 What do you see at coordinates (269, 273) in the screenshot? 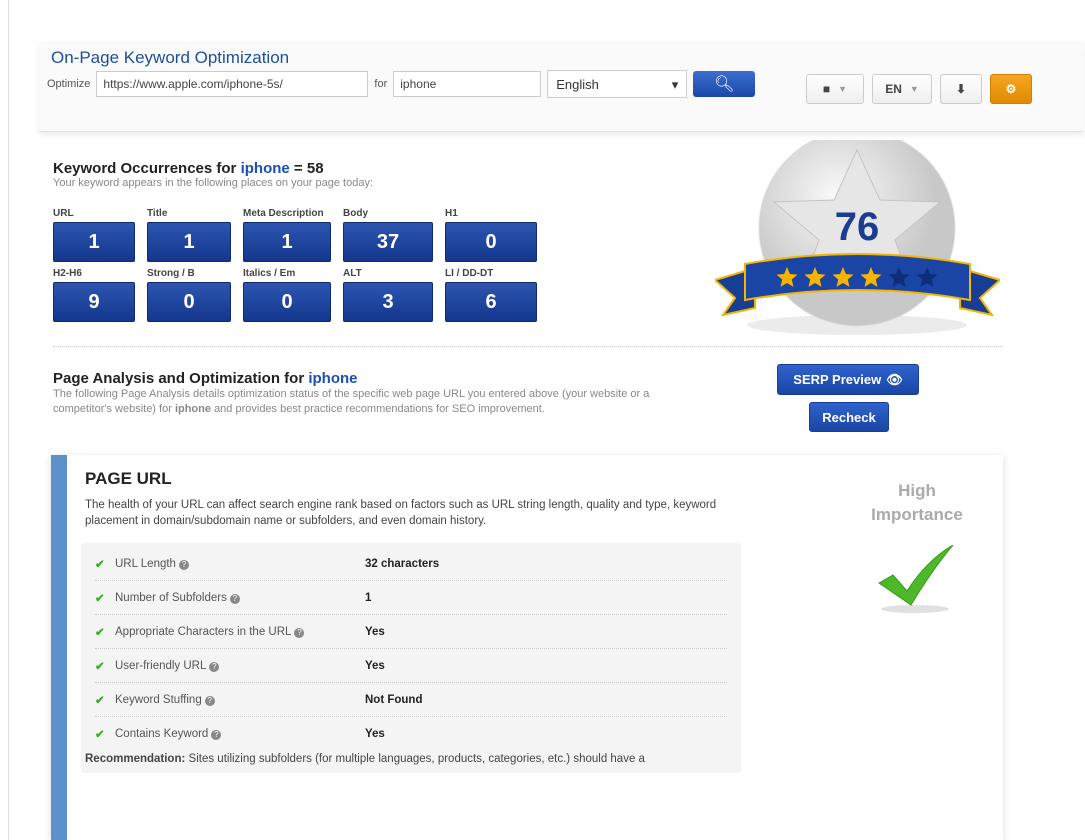
I see `occurrence-label: Italics / Em` at bounding box center [269, 273].